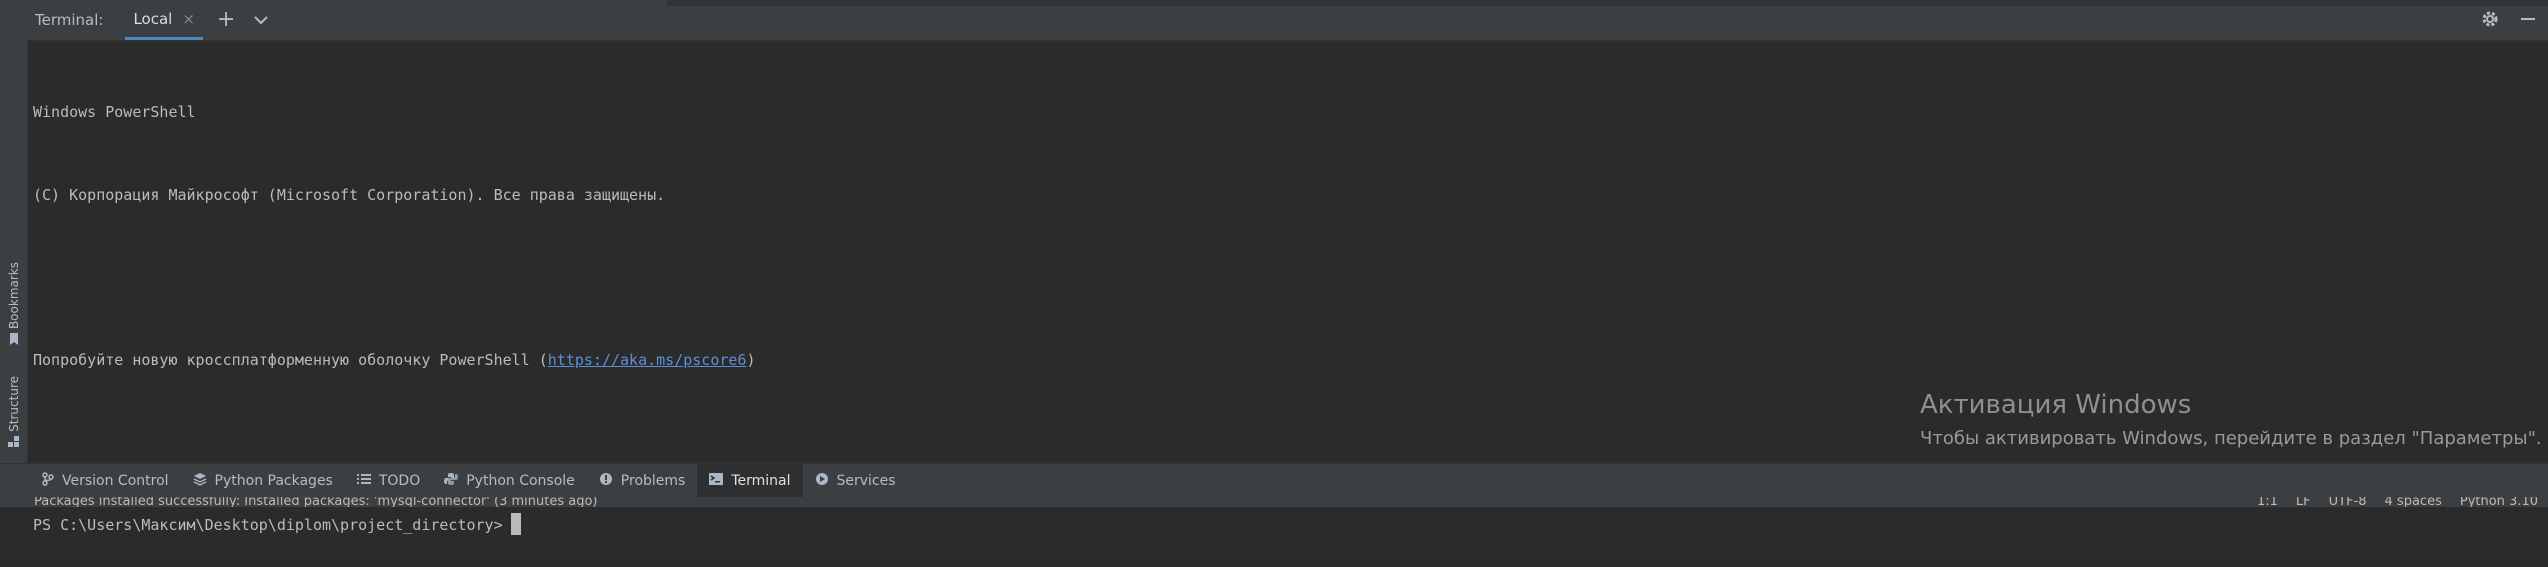 This screenshot has width=2548, height=567. Describe the element at coordinates (14, 404) in the screenshot. I see `sidebar-item-label: Structure` at that location.